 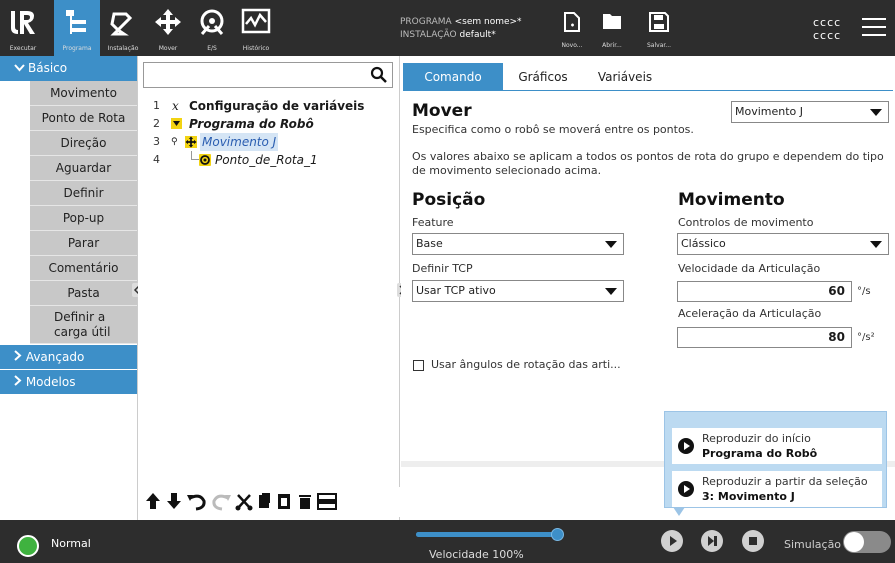 I want to click on motion-heading: Movimento, so click(x=731, y=200).